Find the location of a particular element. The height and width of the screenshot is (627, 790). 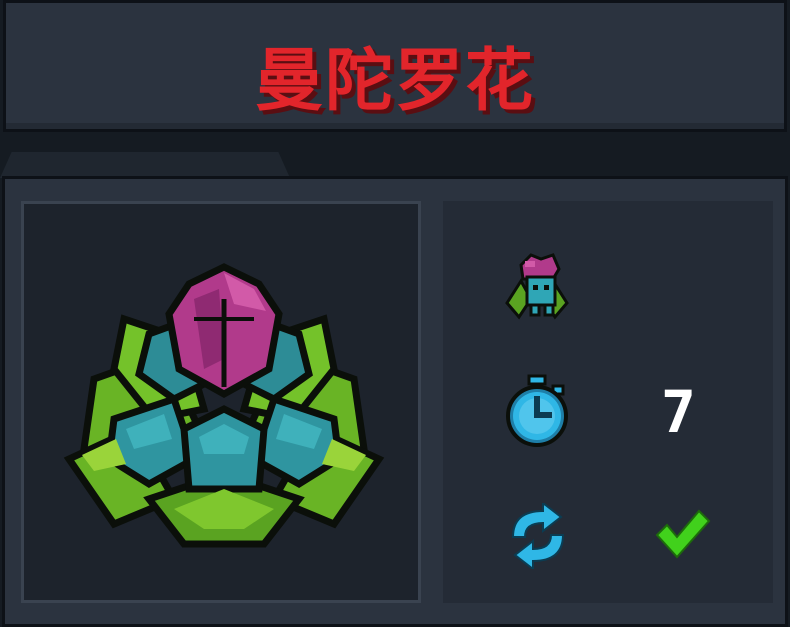

plant-name-title: 曼陀罗花 is located at coordinates (394, 81).